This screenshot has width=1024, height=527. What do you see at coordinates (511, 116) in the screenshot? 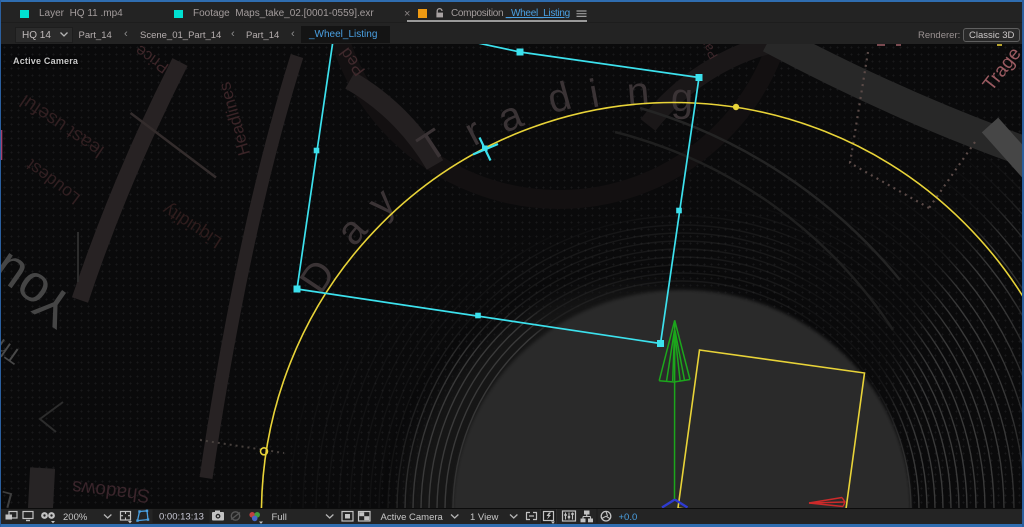
I see `svg-text: a` at bounding box center [511, 116].